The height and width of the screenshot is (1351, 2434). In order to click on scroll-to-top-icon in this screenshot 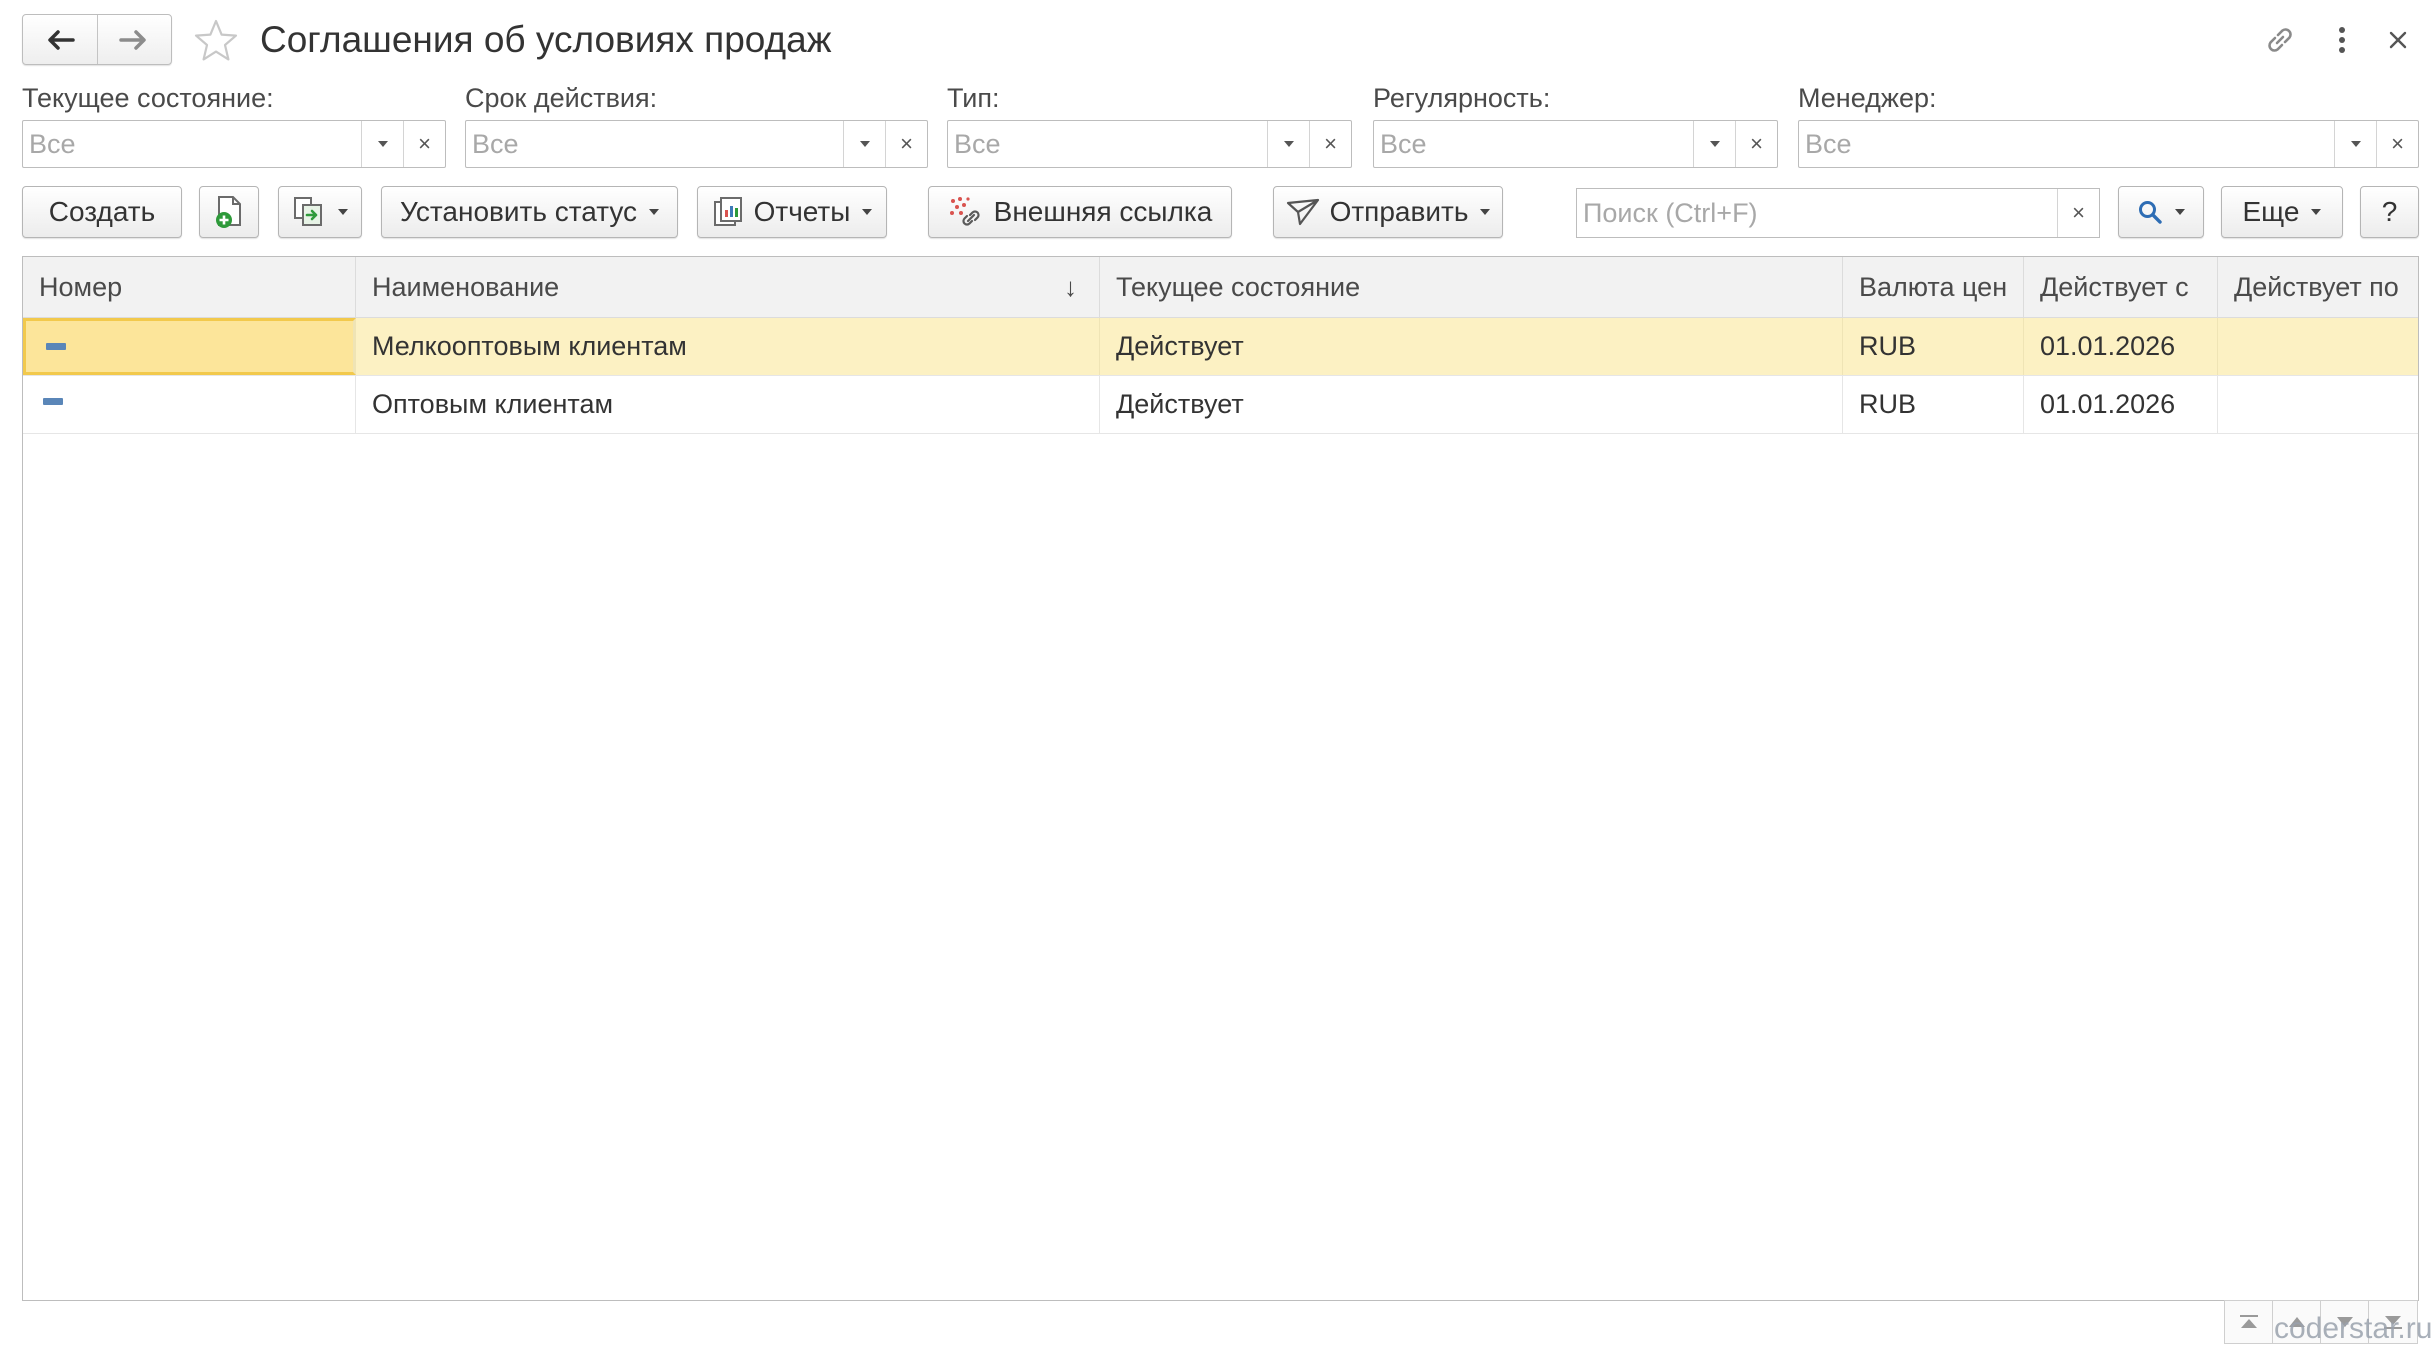, I will do `click(2248, 1321)`.